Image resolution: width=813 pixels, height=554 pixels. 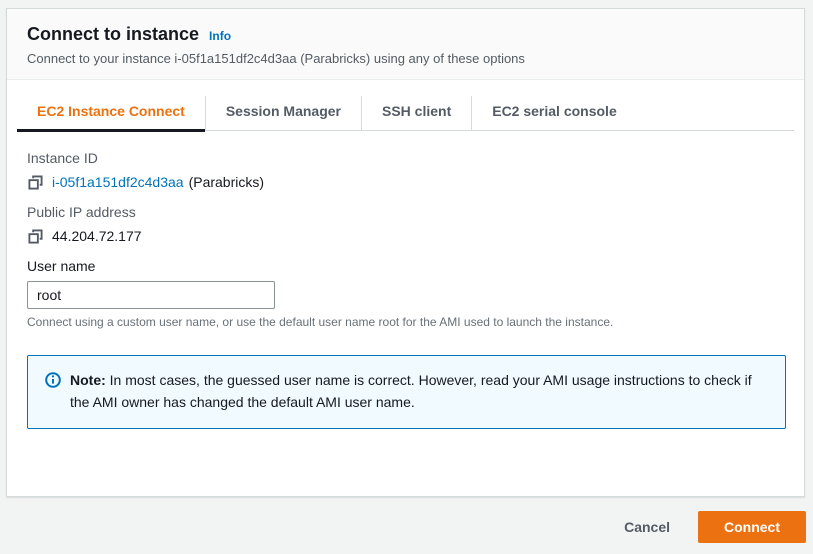 I want to click on page-title: Connect to instance, so click(x=113, y=34).